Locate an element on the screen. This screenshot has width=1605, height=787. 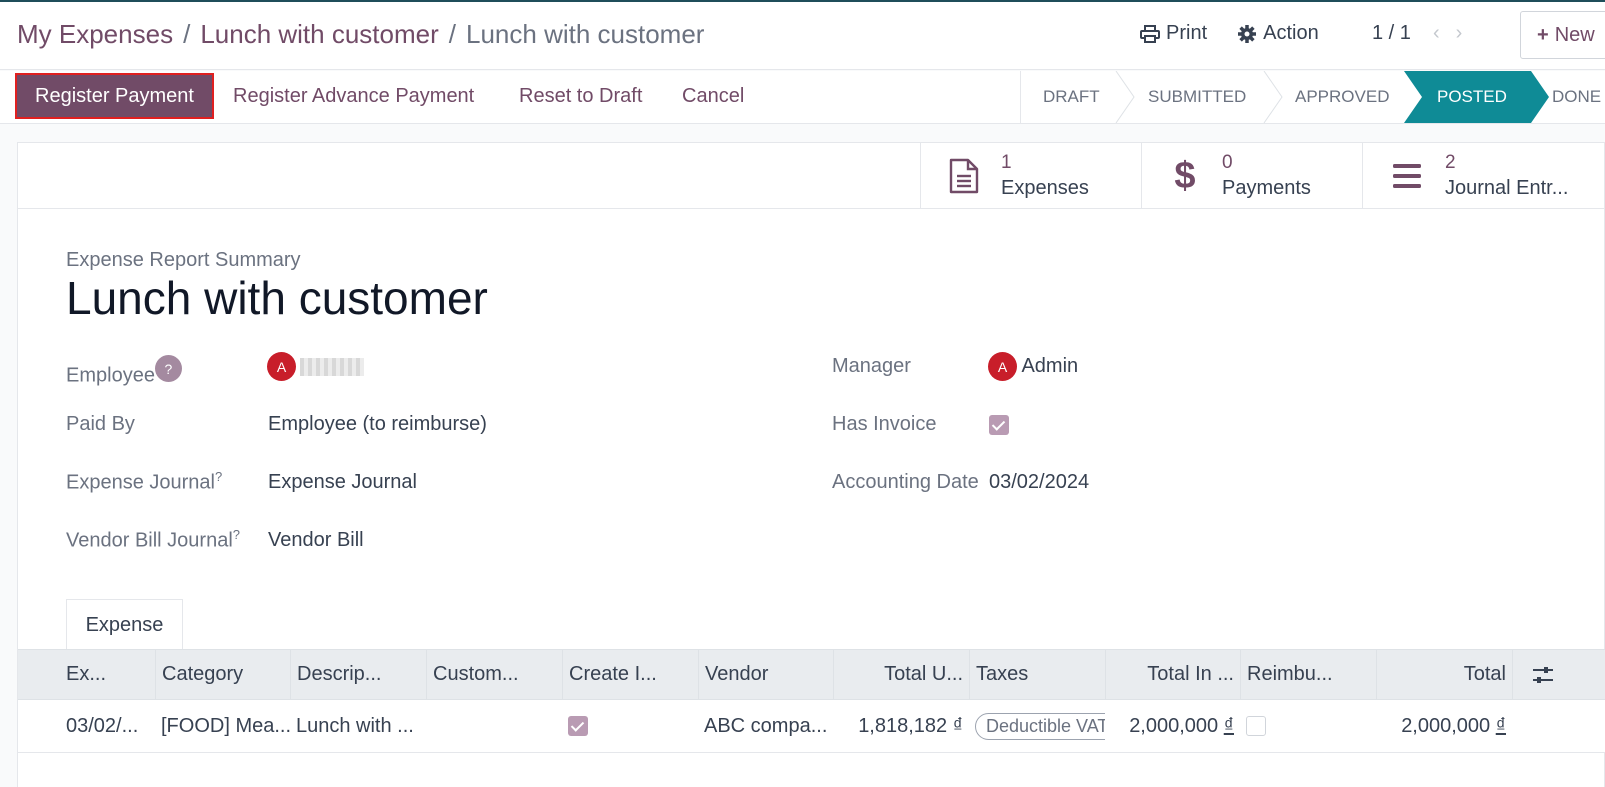
manager-field: A Admin is located at coordinates (1033, 366).